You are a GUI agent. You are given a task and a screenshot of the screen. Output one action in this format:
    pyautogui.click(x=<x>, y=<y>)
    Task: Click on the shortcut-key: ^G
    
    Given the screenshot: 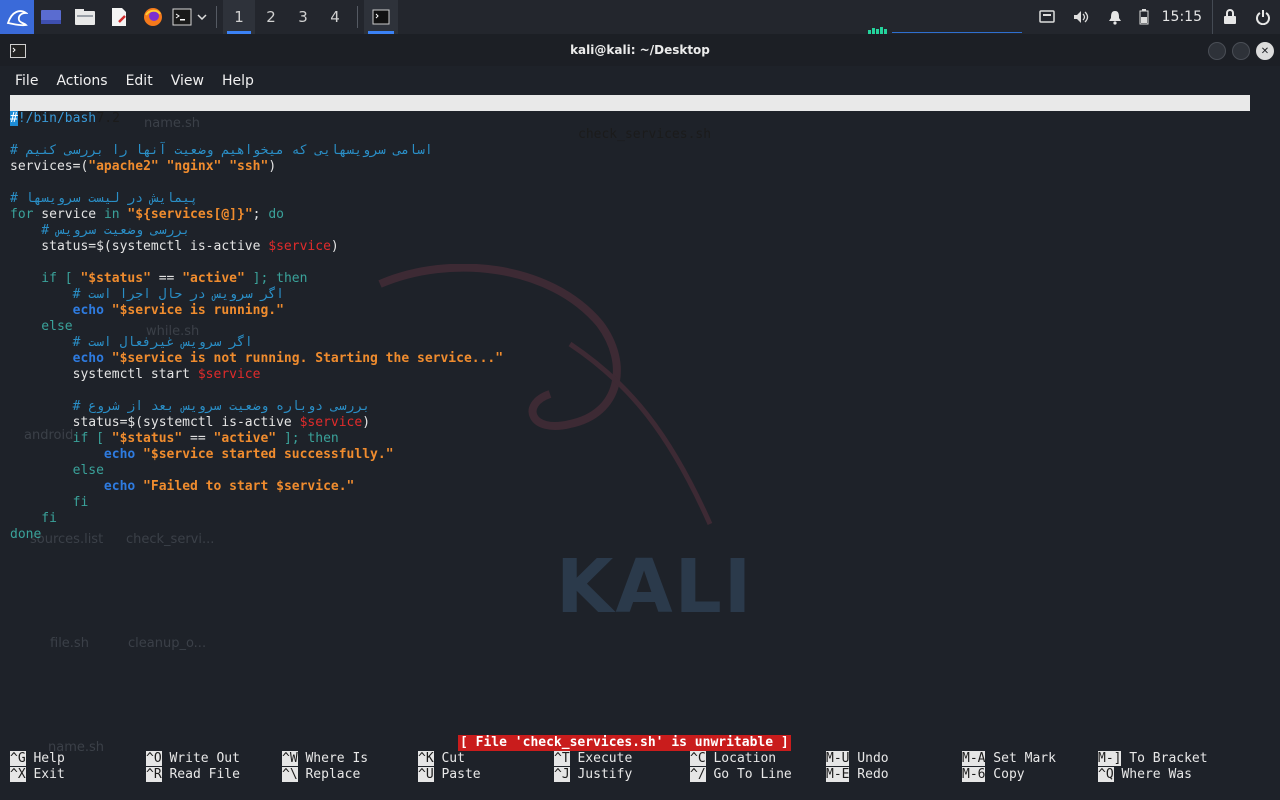 What is the action you would take?
    pyautogui.click(x=18, y=758)
    